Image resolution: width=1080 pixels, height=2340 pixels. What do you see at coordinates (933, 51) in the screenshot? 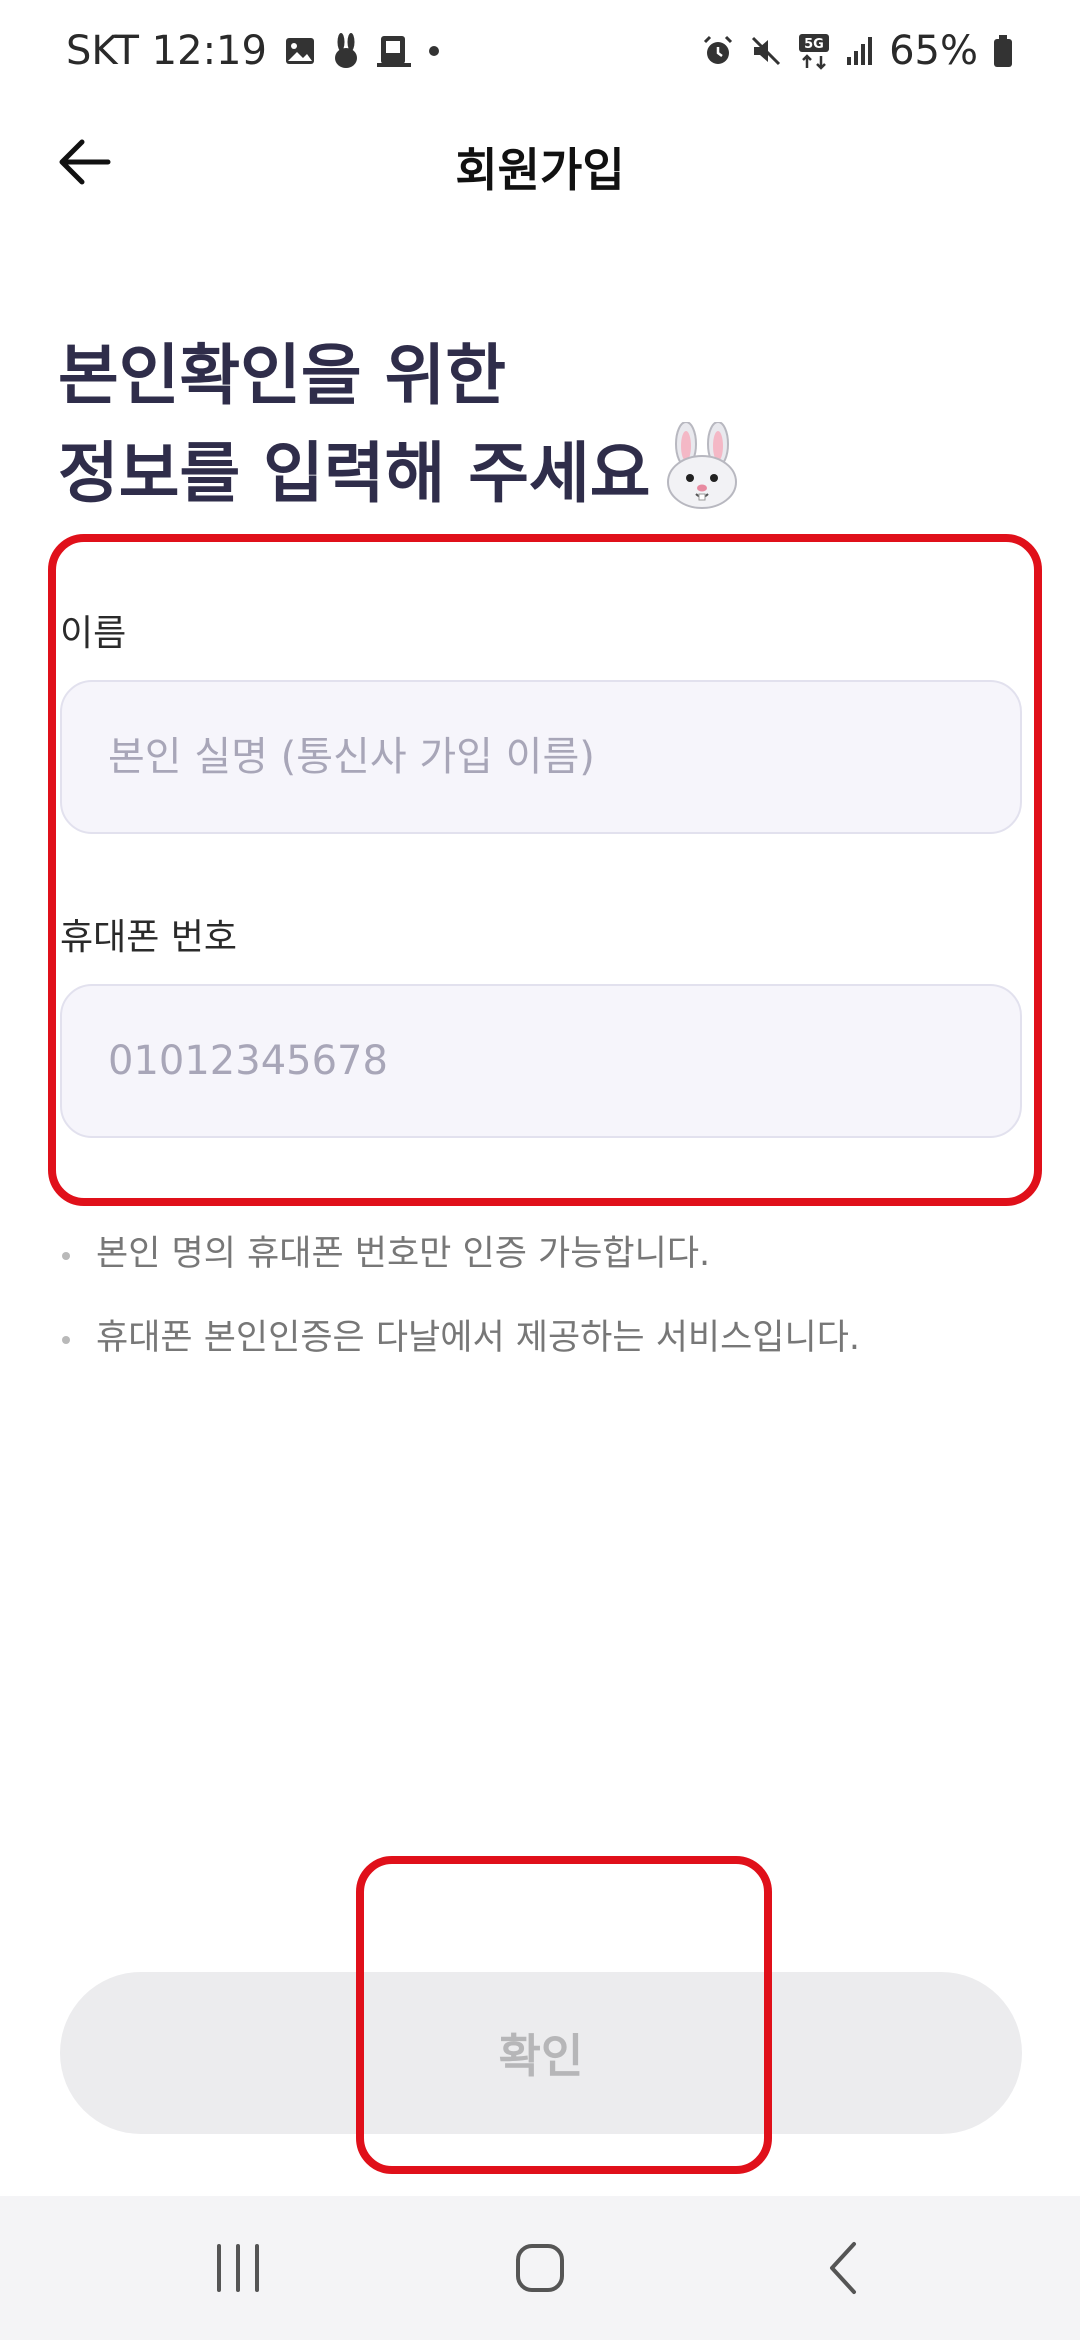
I see `battery-percent: 65%` at bounding box center [933, 51].